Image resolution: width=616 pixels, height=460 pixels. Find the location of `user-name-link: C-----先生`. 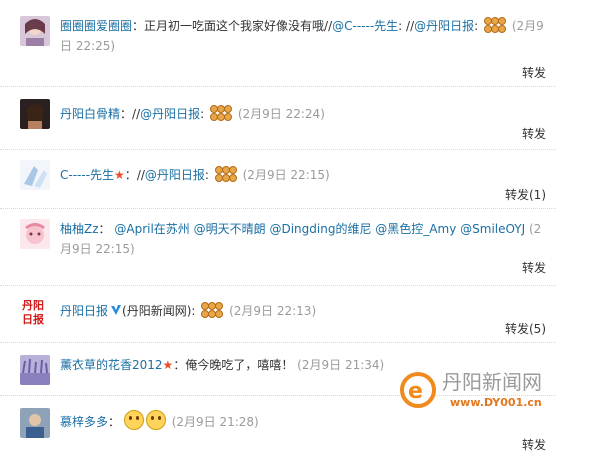

user-name-link: C-----先生 is located at coordinates (87, 175).